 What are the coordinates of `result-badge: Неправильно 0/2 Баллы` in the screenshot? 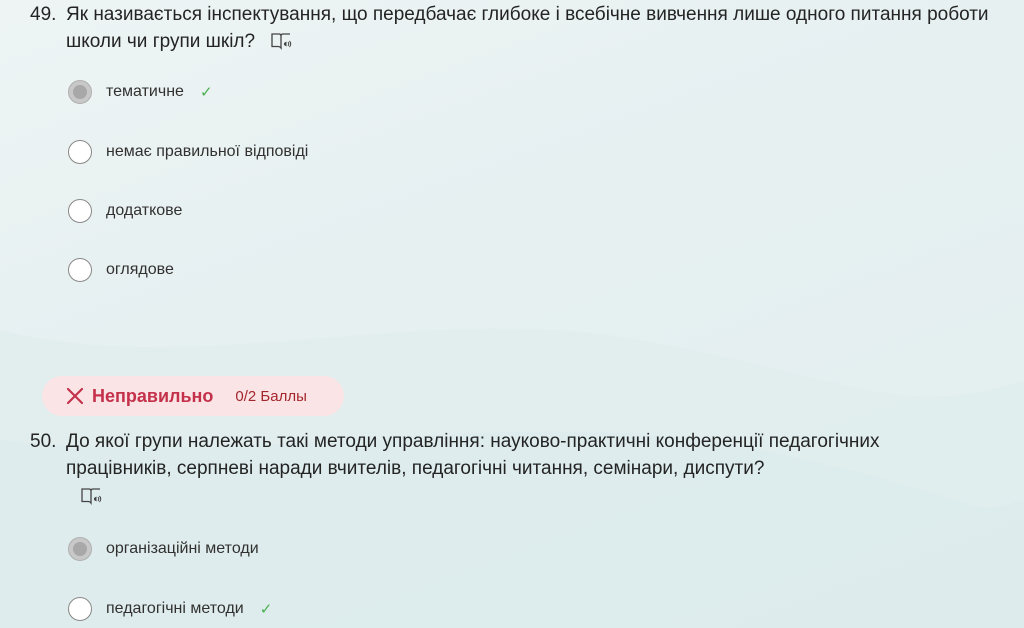 It's located at (193, 396).